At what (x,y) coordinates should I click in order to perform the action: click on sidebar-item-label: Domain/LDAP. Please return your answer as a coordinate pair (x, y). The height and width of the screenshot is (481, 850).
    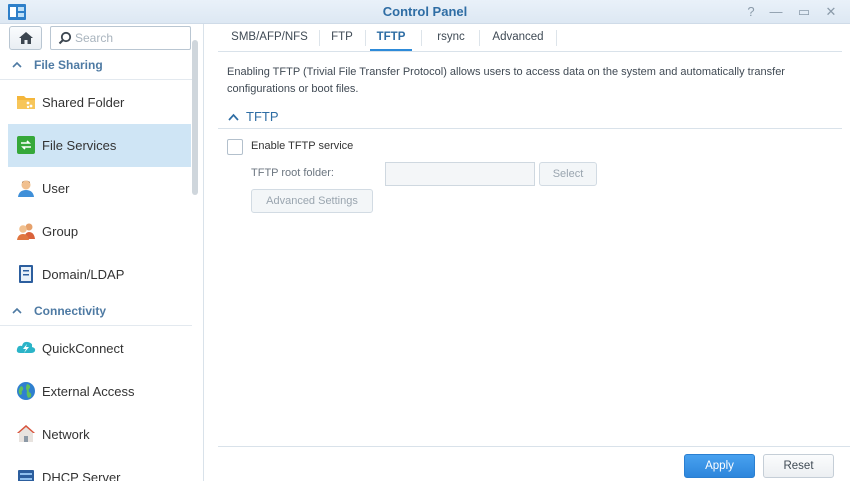
    Looking at the image, I should click on (83, 274).